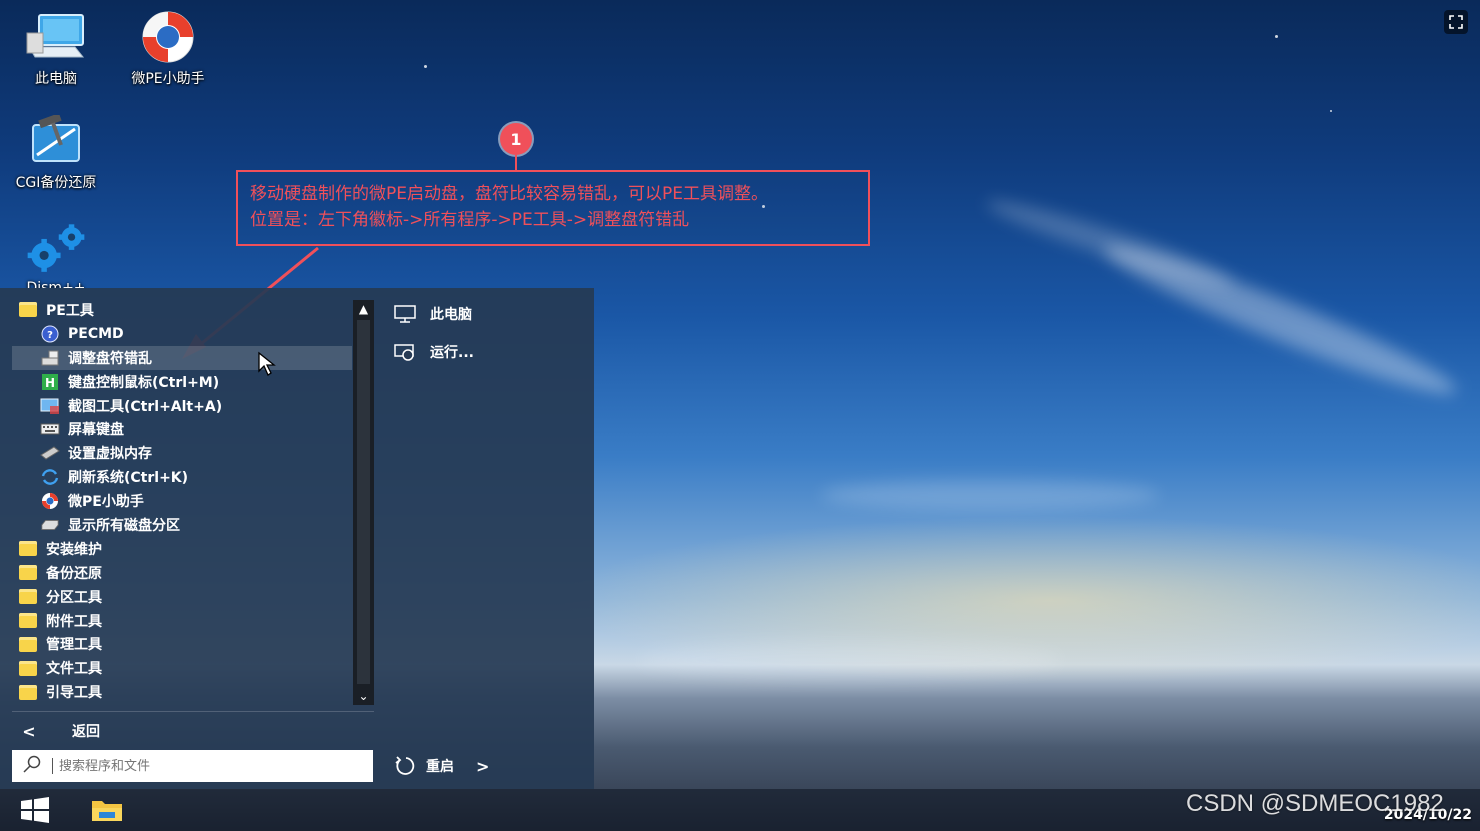 The height and width of the screenshot is (831, 1480). What do you see at coordinates (74, 645) in the screenshot?
I see `menu-item-label: 管理工具` at bounding box center [74, 645].